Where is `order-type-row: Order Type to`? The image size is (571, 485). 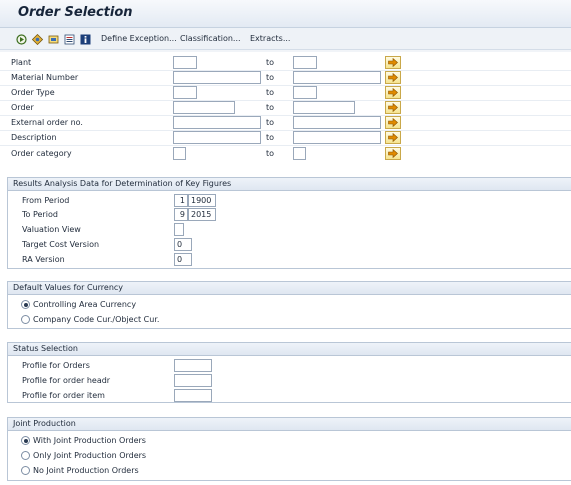 order-type-row: Order Type to is located at coordinates (285, 93).